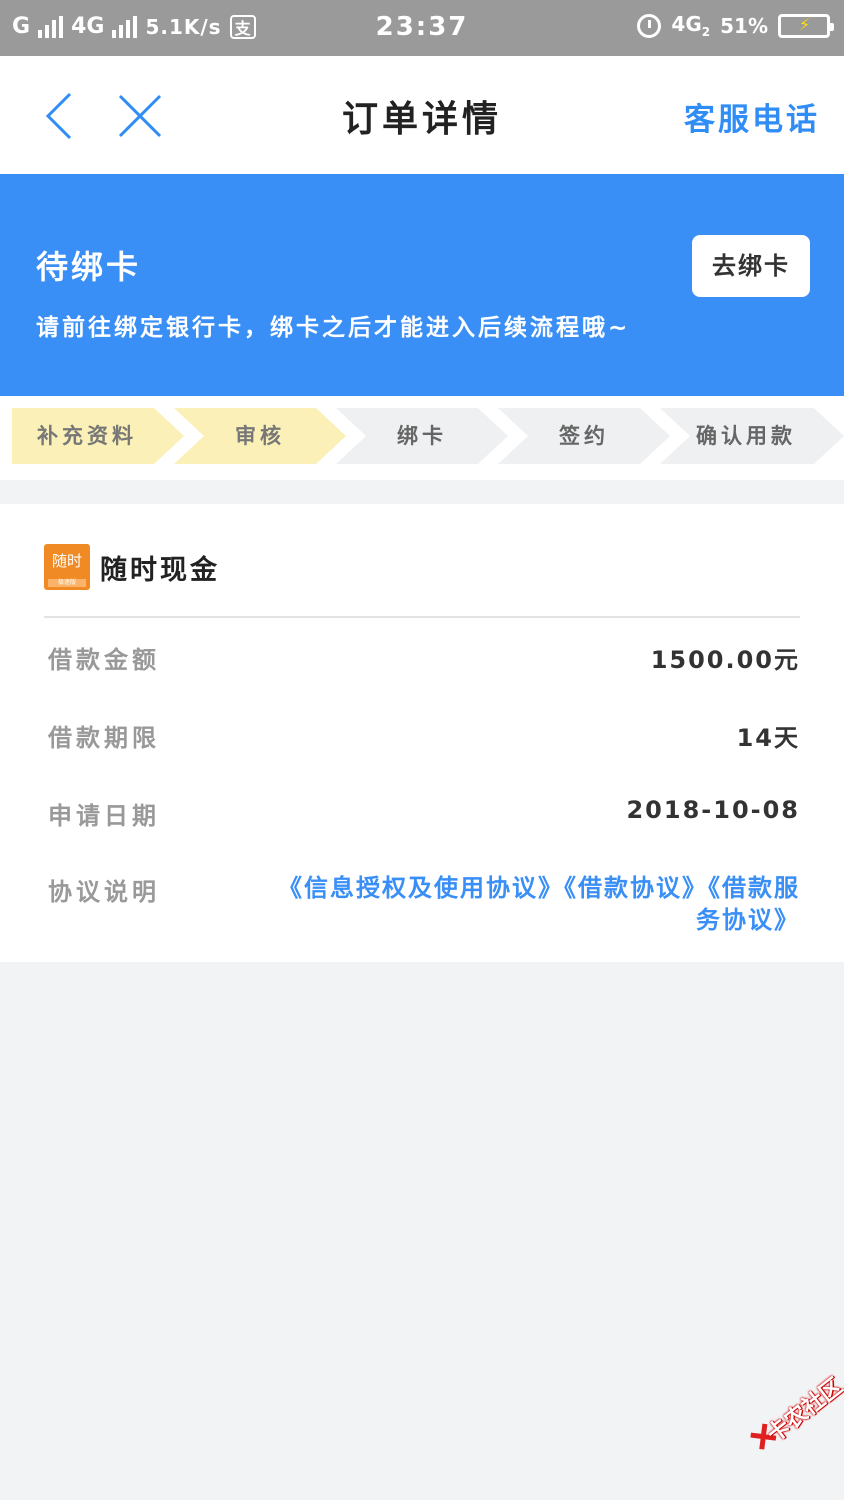 Image resolution: width=844 pixels, height=1500 pixels. I want to click on product-name: 随时现金, so click(160, 570).